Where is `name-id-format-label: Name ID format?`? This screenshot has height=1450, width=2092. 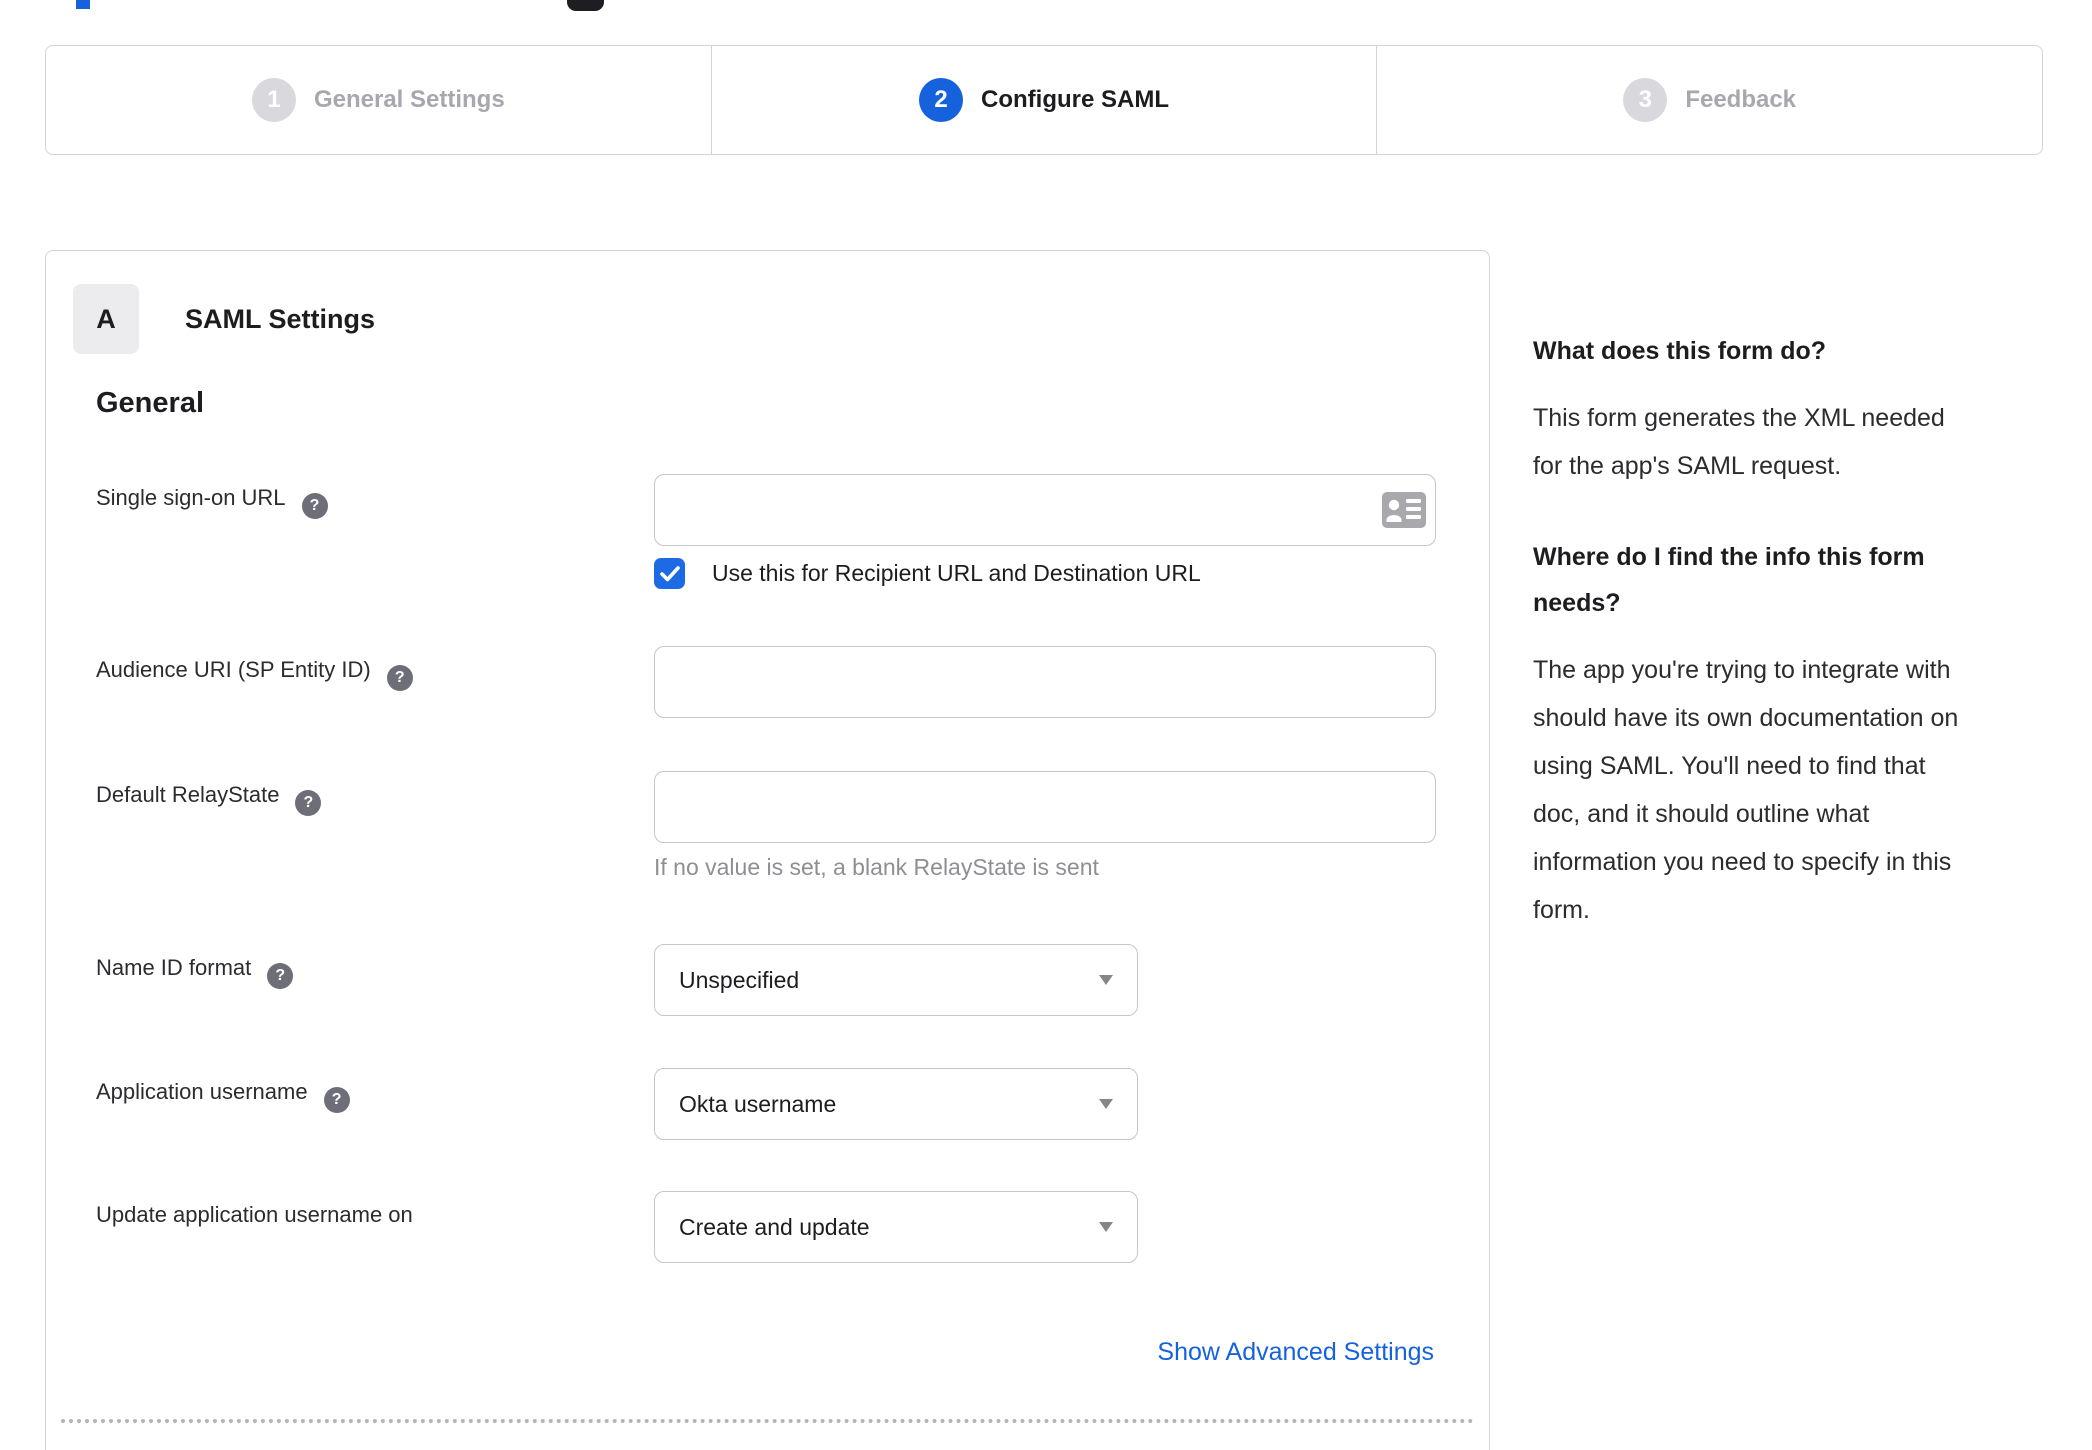 name-id-format-label: Name ID format? is located at coordinates (195, 972).